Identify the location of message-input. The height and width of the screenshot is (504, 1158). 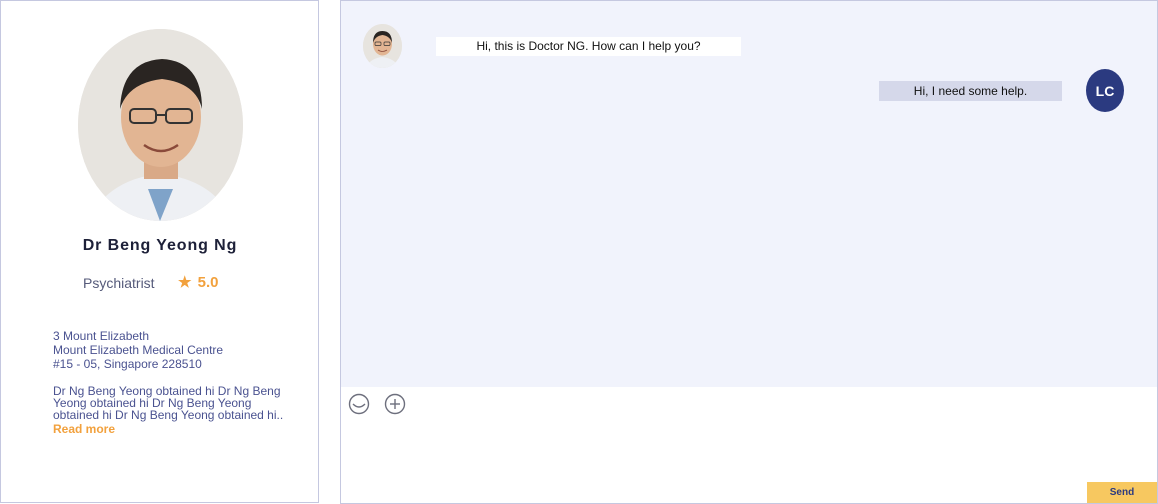
(718, 458).